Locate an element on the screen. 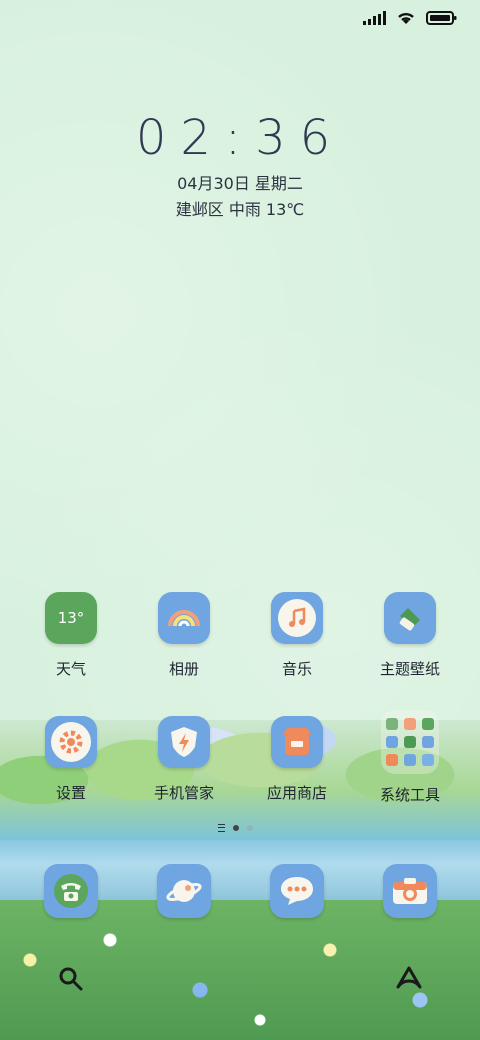 The width and height of the screenshot is (480, 1040). app-label: 主题壁纸 is located at coordinates (409, 669).